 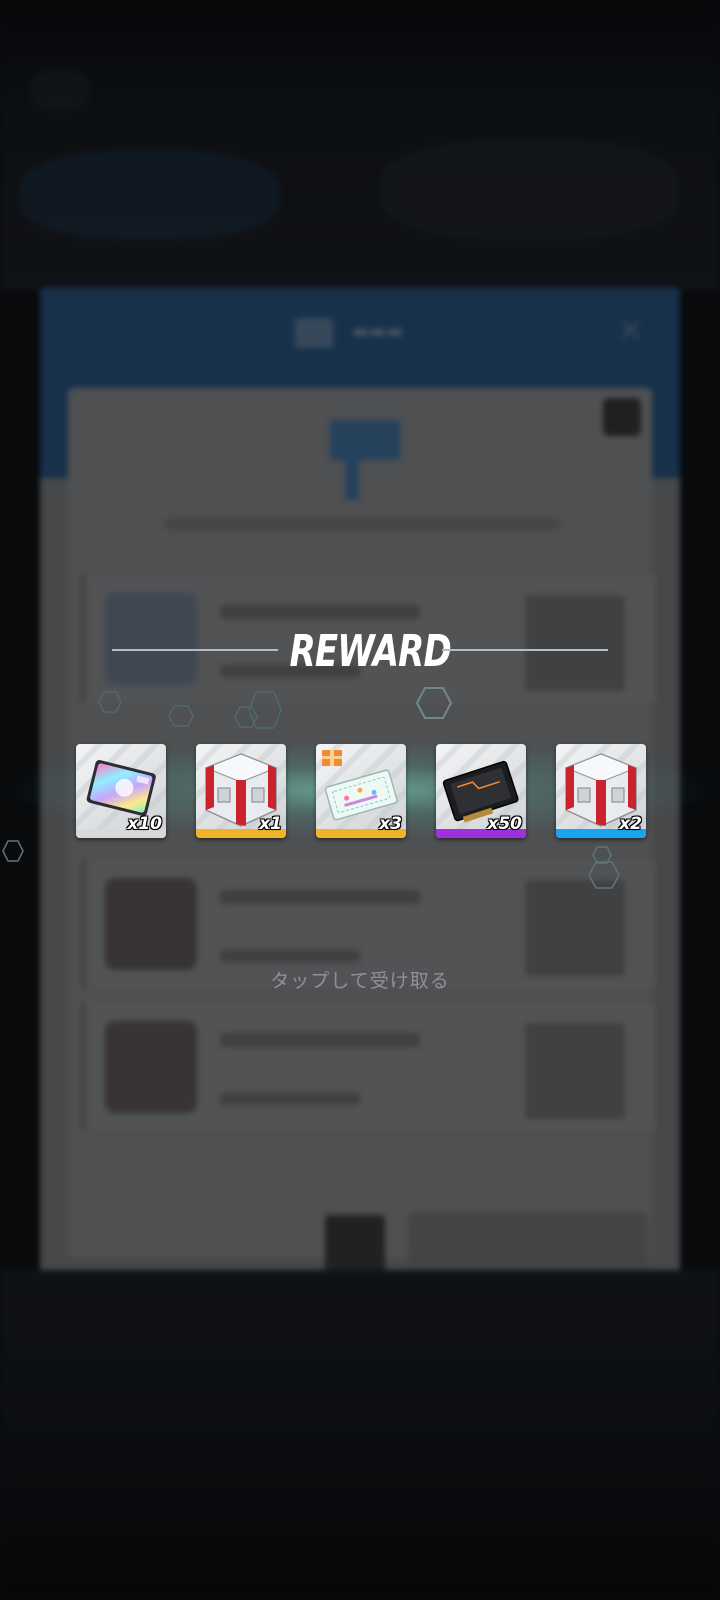 What do you see at coordinates (241, 791) in the screenshot?
I see `reward-item-crate: x1` at bounding box center [241, 791].